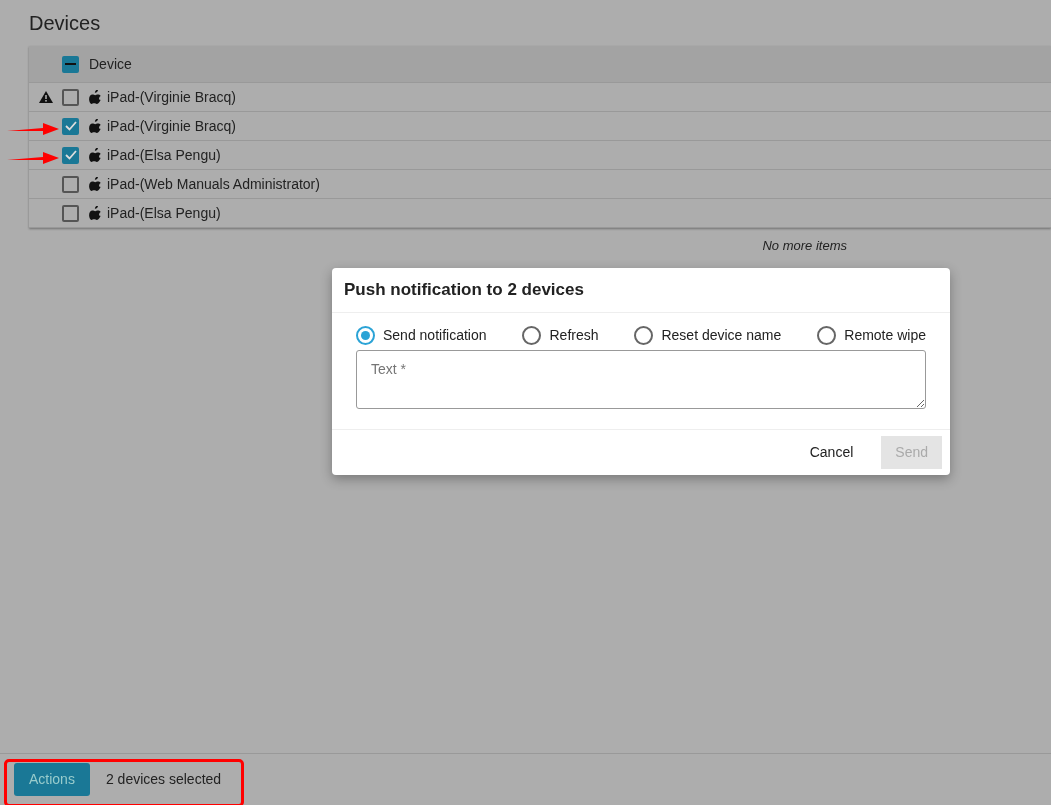  Describe the element at coordinates (213, 184) in the screenshot. I see `device-name: iPad-(Web Manuals Administrator)` at that location.